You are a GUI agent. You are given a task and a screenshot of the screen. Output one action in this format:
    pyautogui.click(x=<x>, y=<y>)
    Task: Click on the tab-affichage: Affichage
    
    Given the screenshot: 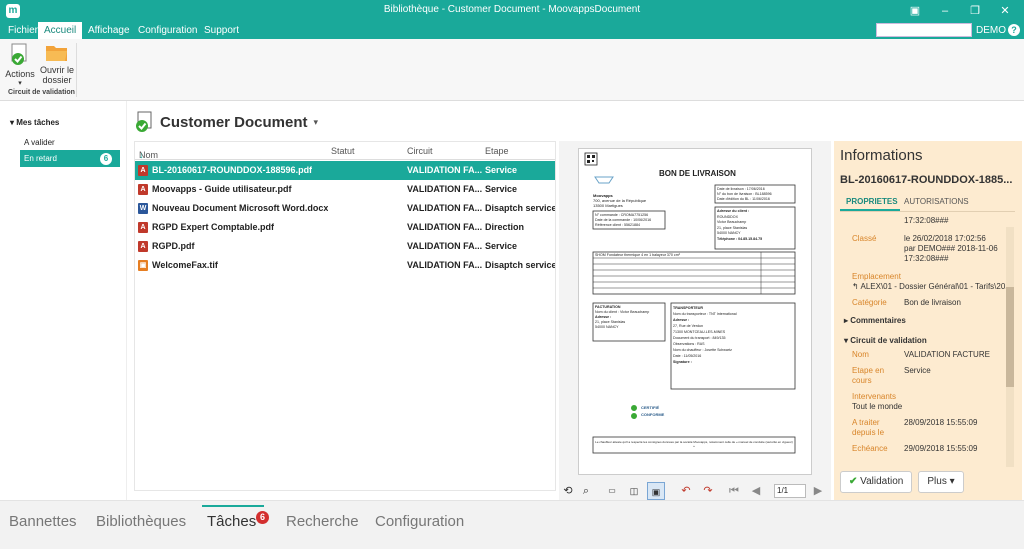 What is the action you would take?
    pyautogui.click(x=109, y=30)
    